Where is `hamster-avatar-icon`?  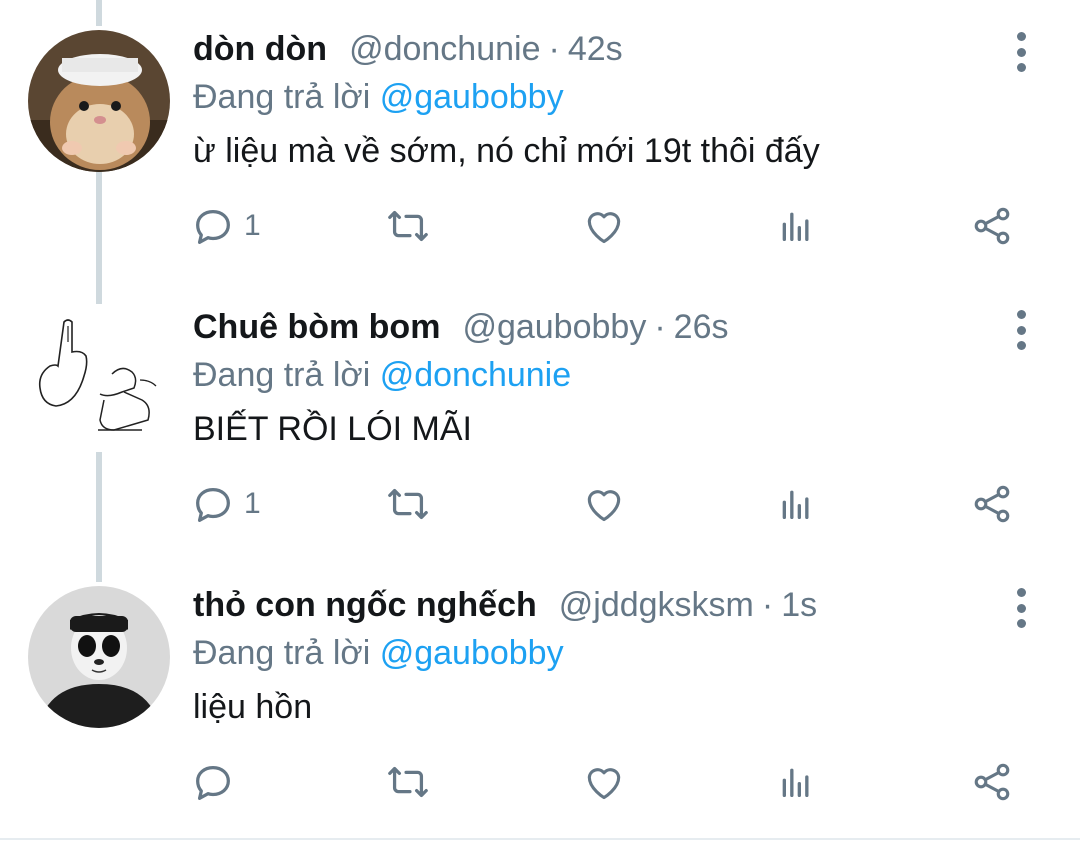 hamster-avatar-icon is located at coordinates (99, 101).